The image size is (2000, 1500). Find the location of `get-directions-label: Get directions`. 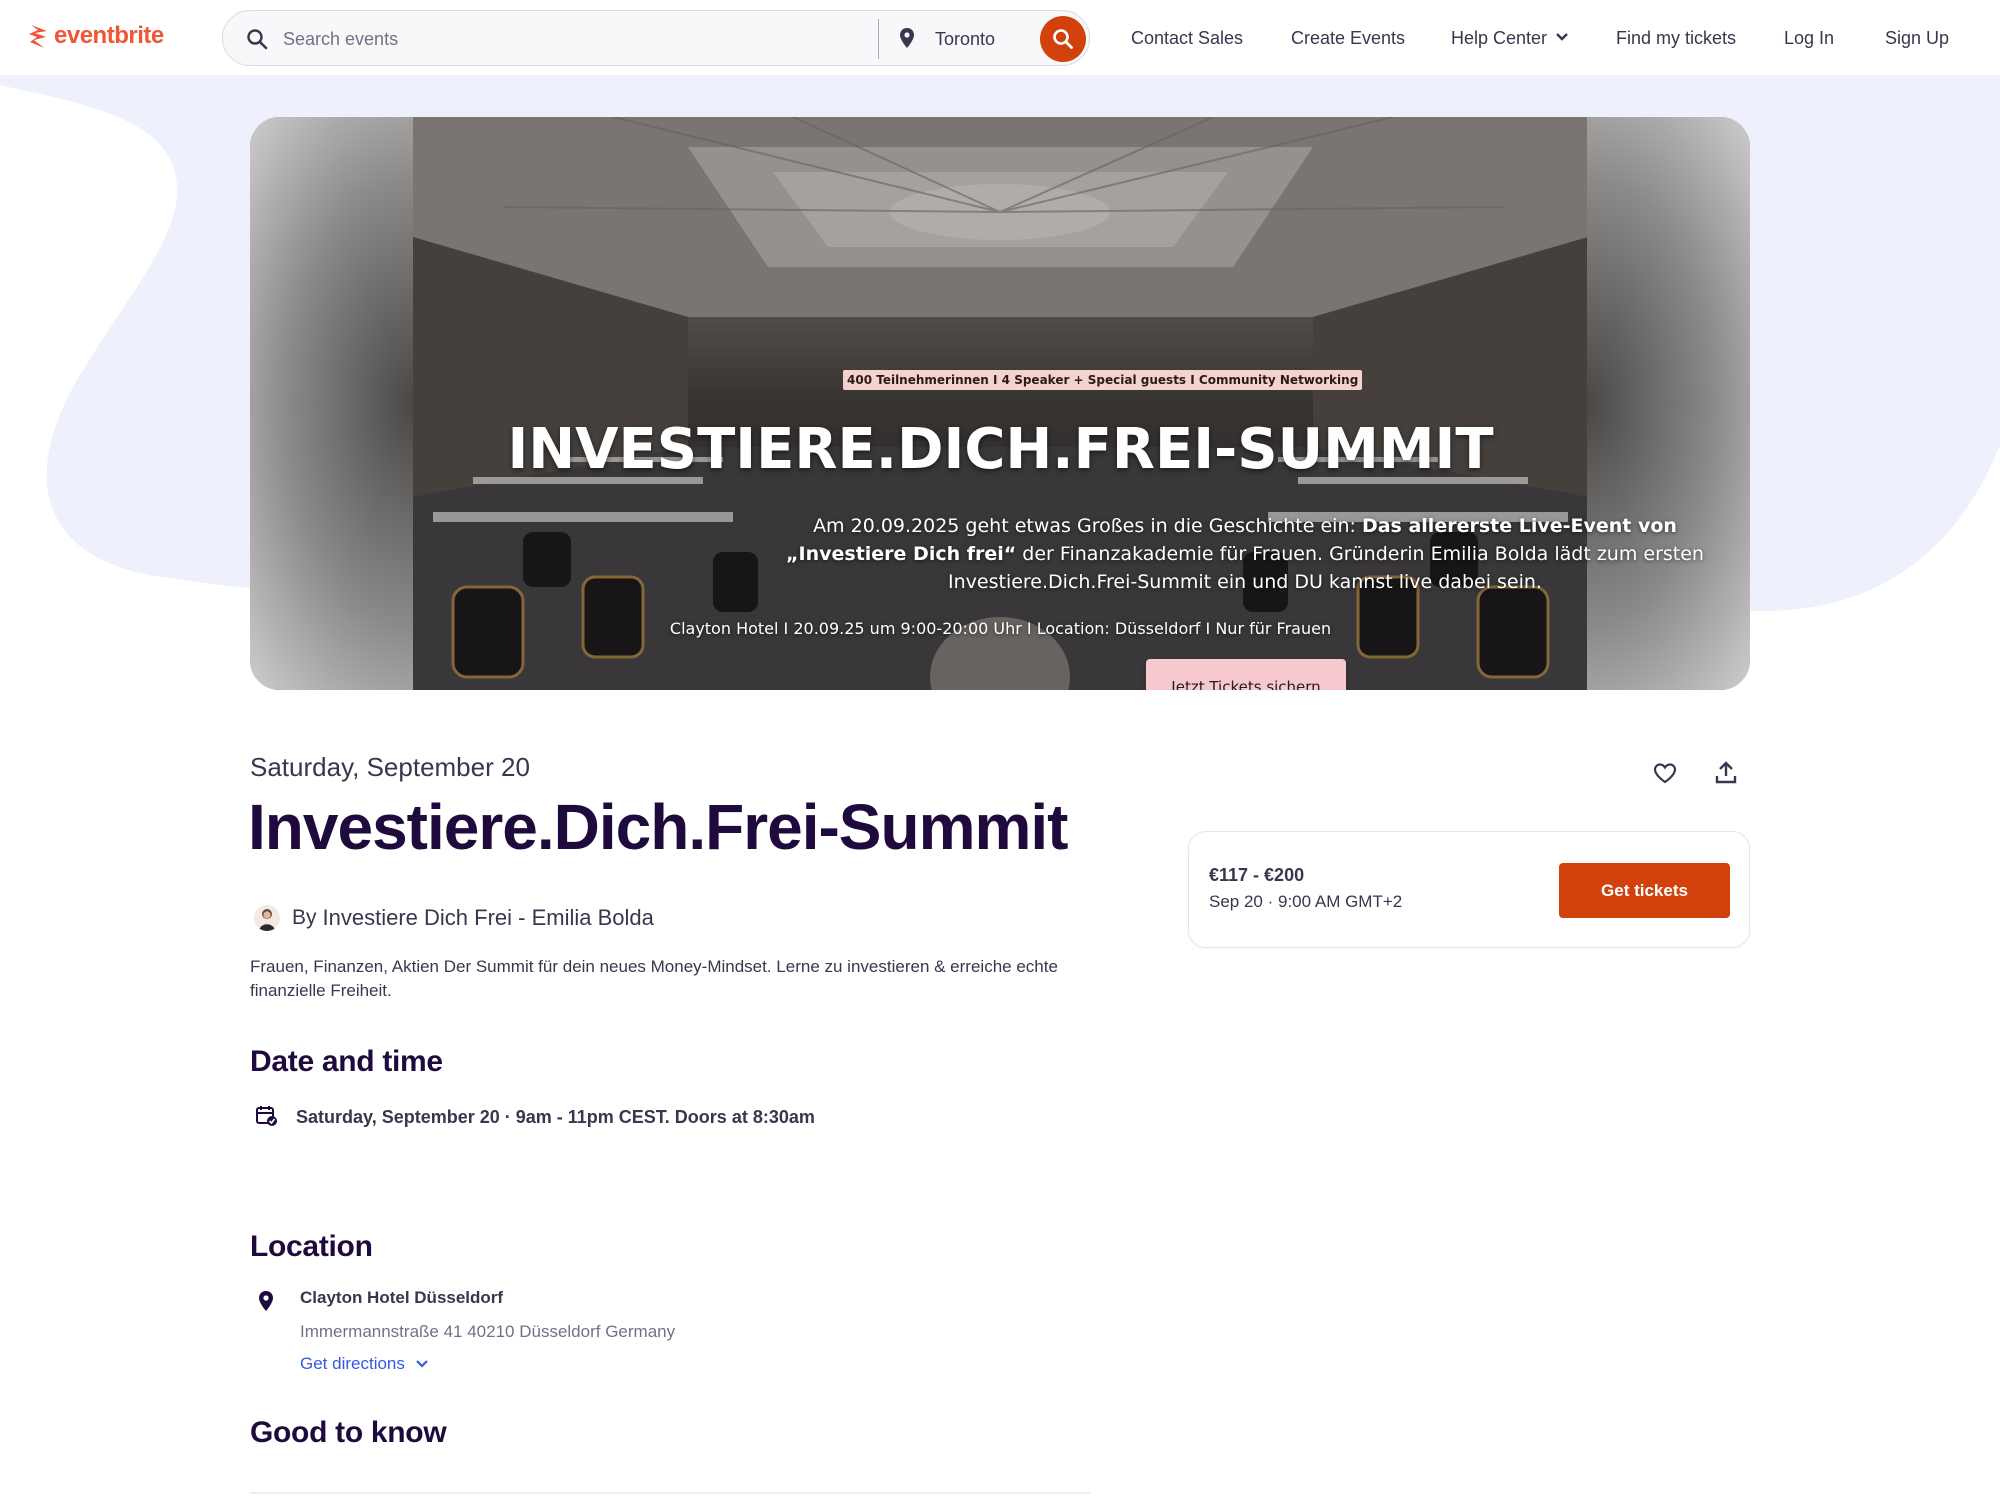

get-directions-label: Get directions is located at coordinates (352, 1363).